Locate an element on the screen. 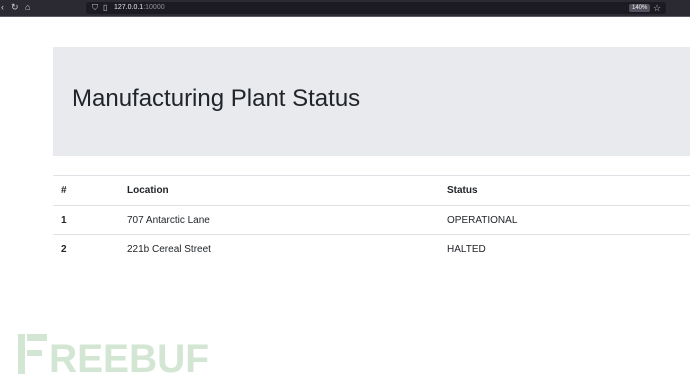 The height and width of the screenshot is (381, 690). table-row: 1 707 Antarctic Lane OPERATIONAL is located at coordinates (371, 220).